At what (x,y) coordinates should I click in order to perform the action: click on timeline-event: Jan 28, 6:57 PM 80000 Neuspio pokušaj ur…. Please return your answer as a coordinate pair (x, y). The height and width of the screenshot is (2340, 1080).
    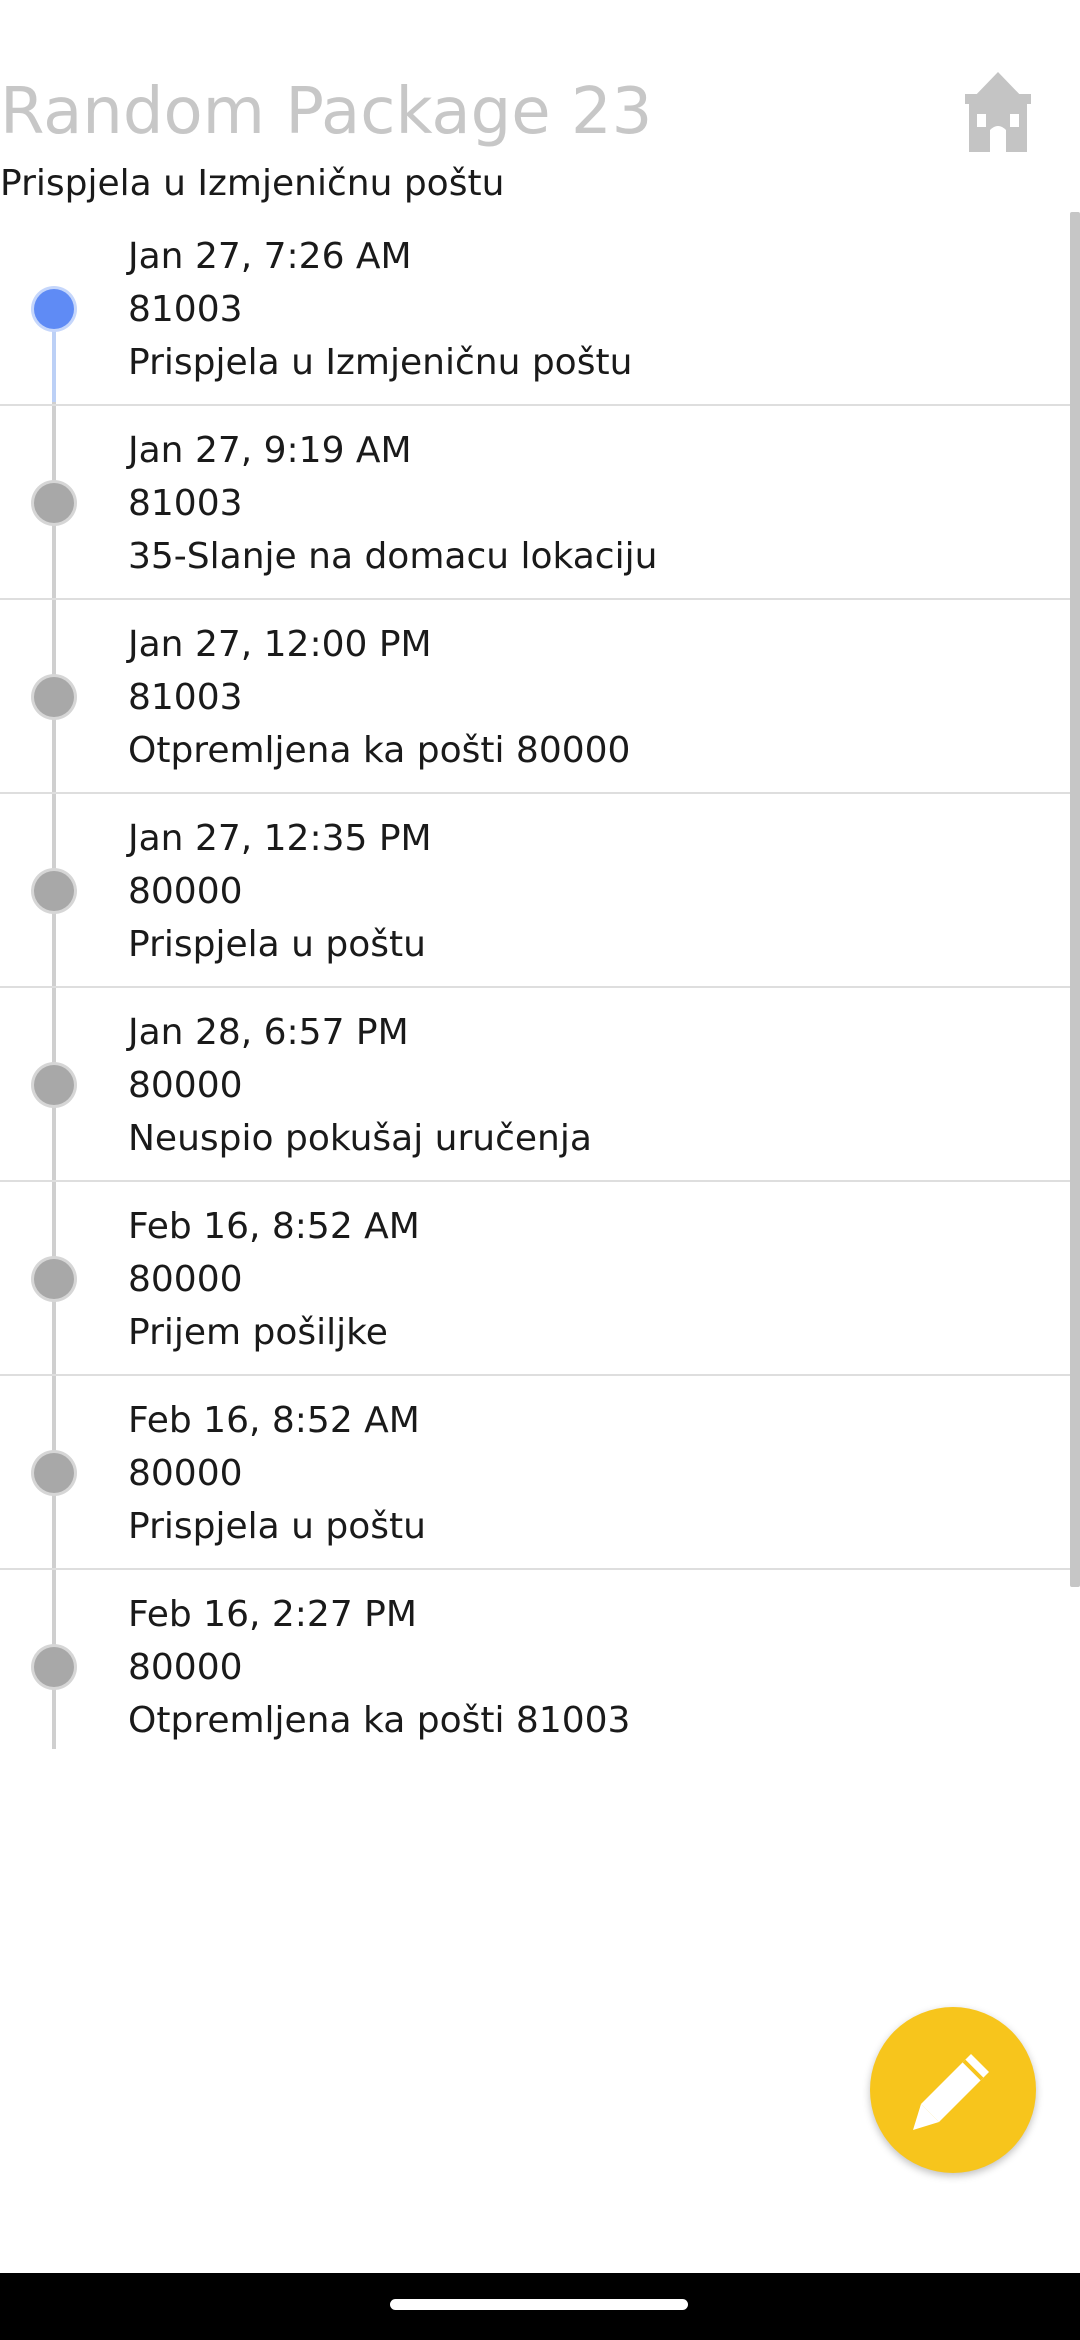
    Looking at the image, I should click on (540, 1085).